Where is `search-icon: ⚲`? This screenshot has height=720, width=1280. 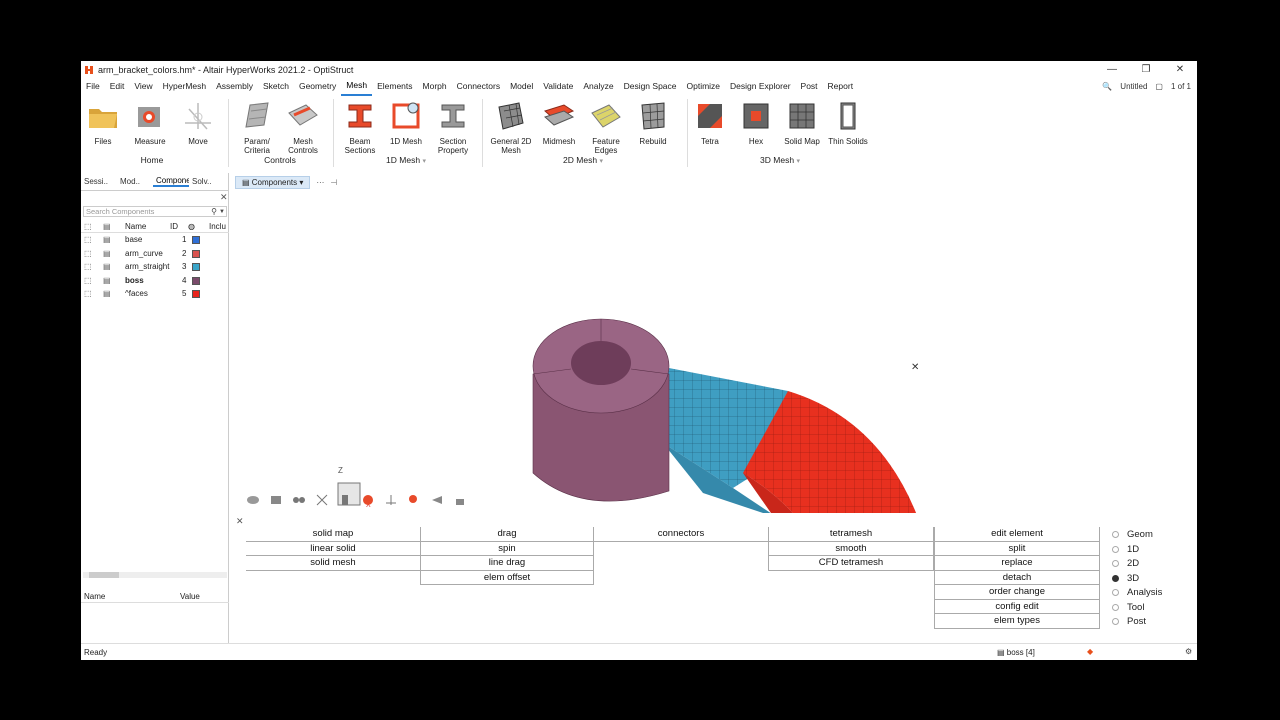
search-icon: ⚲ is located at coordinates (214, 212).